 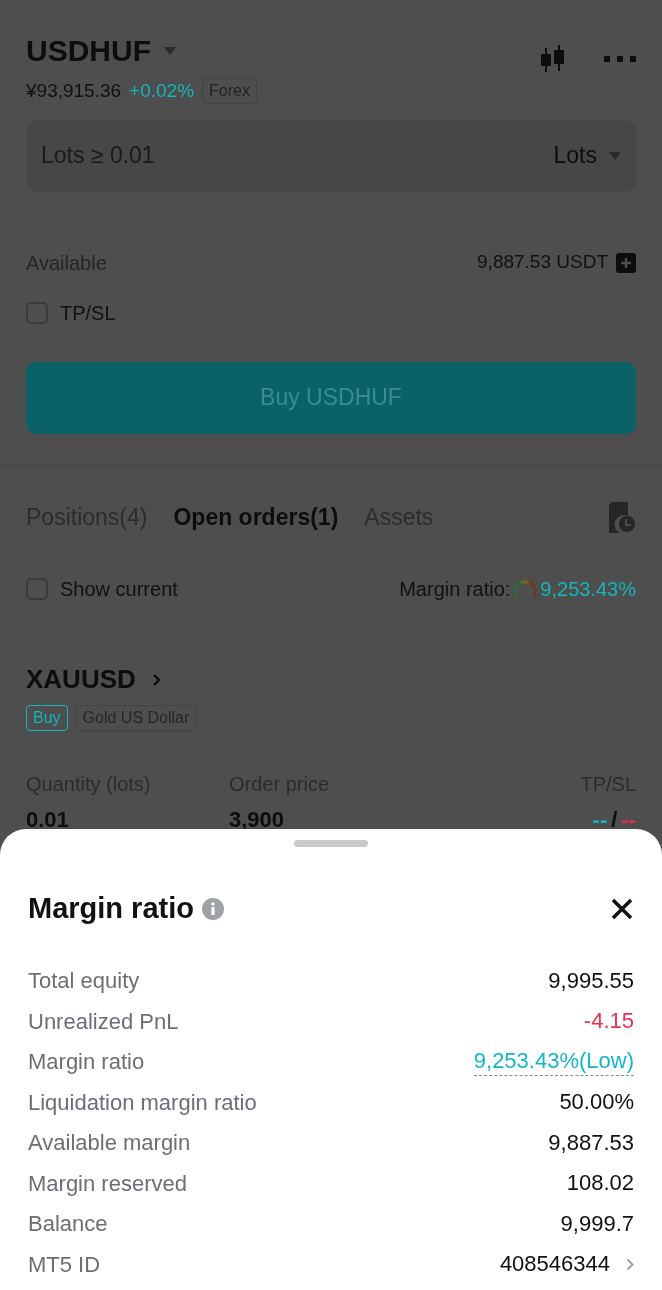 I want to click on slash-text: /, so click(x=614, y=820).